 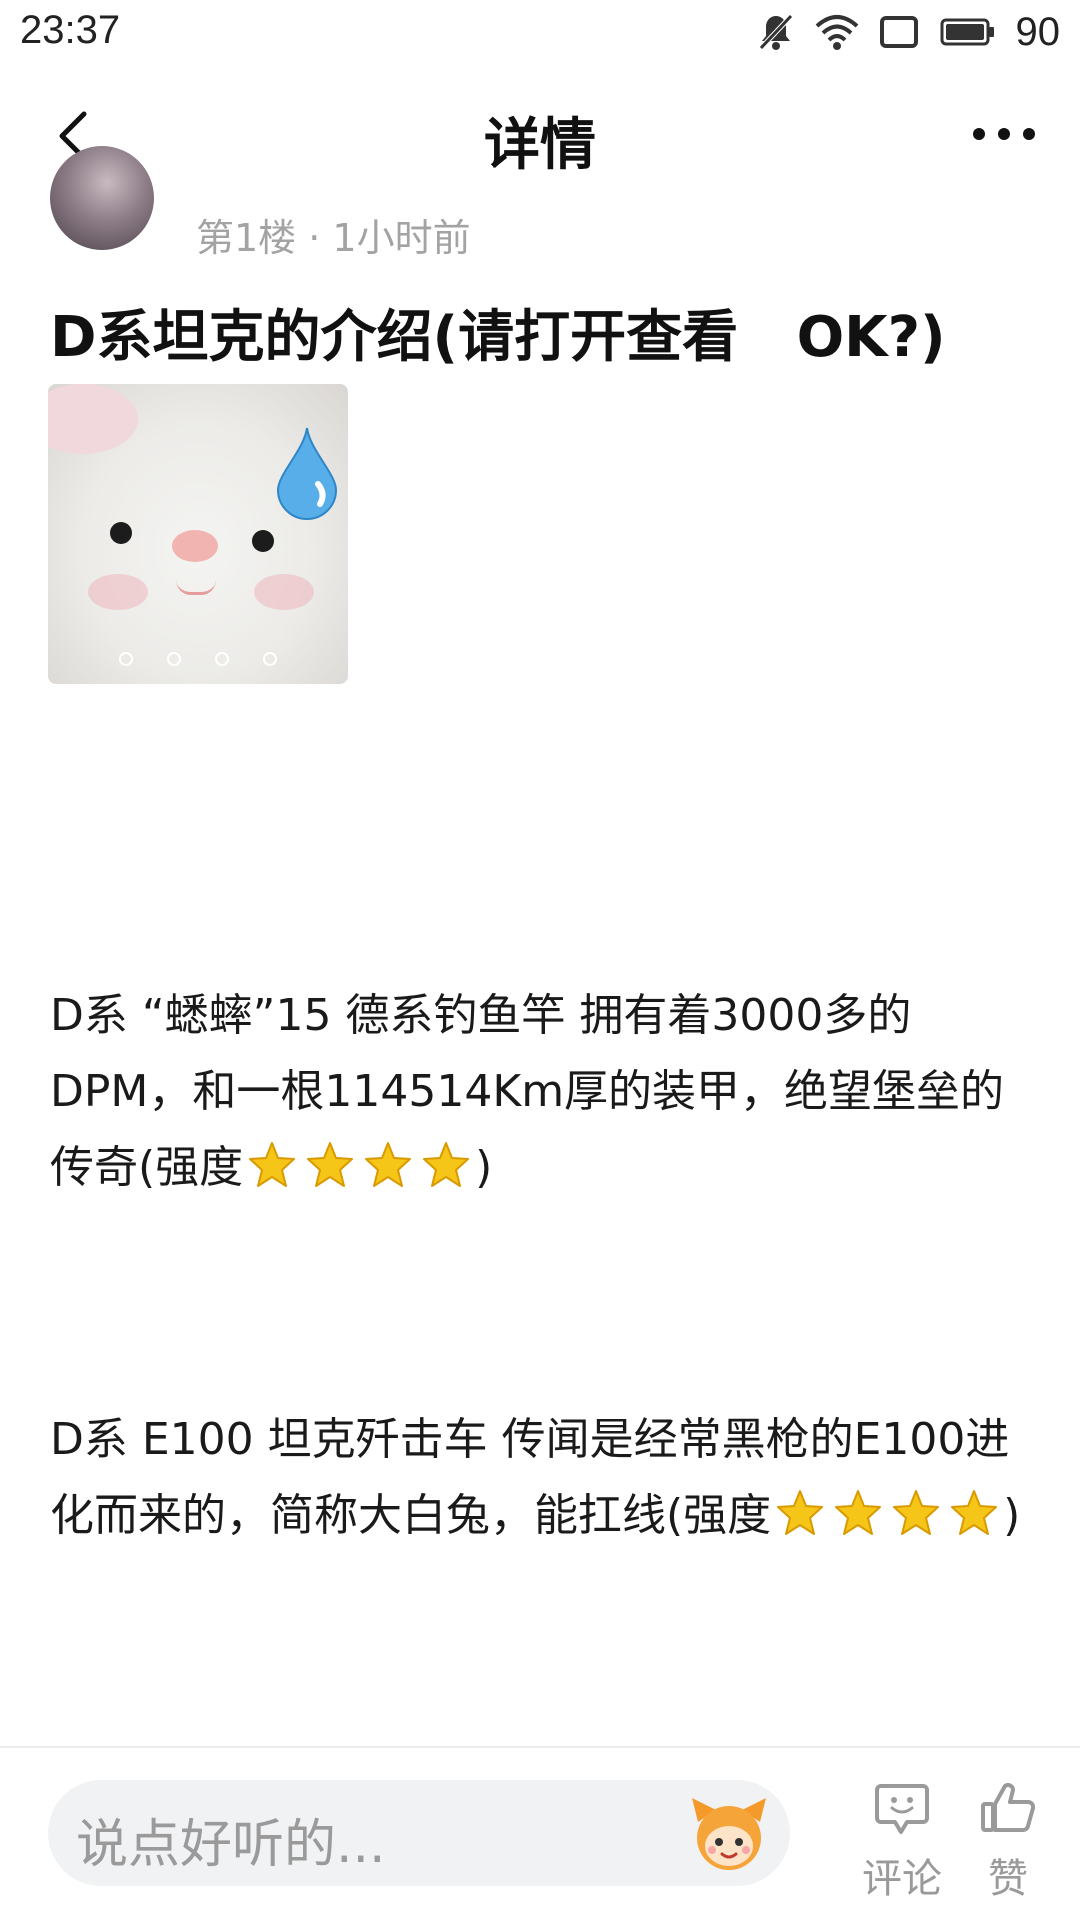 I want to click on screen-rotation-icon, so click(x=898, y=32).